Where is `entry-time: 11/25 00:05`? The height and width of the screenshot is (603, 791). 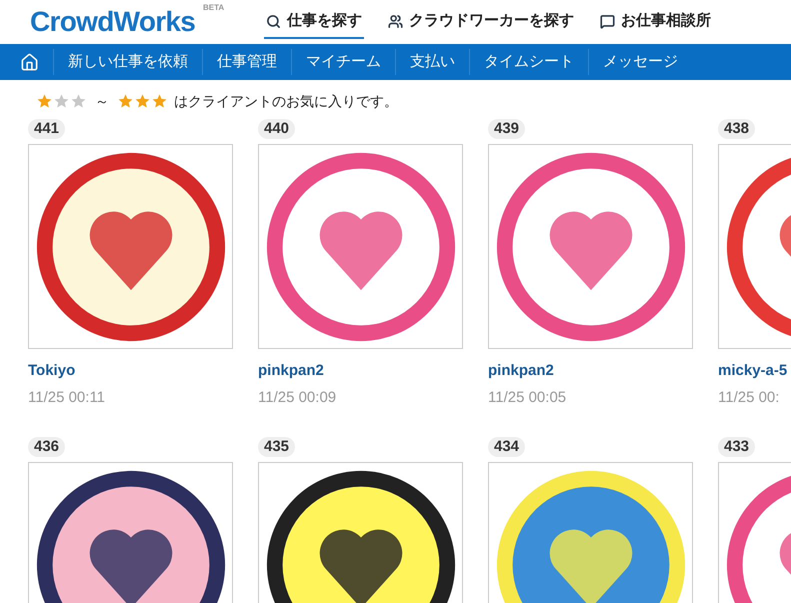 entry-time: 11/25 00:05 is located at coordinates (528, 398).